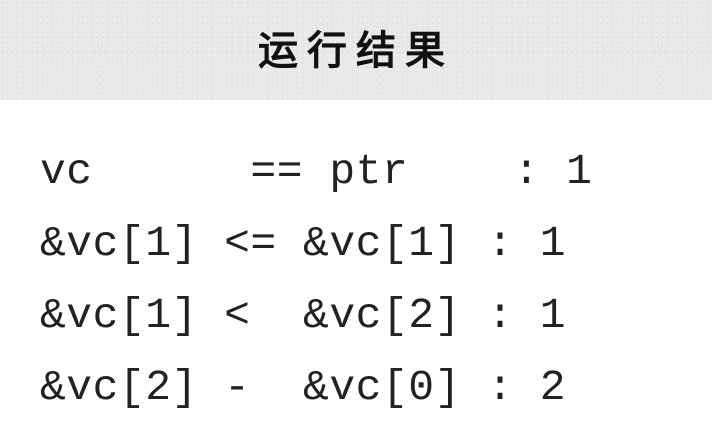 This screenshot has width=712, height=432. I want to click on output-line: vc == ptr : 1, so click(316, 171).